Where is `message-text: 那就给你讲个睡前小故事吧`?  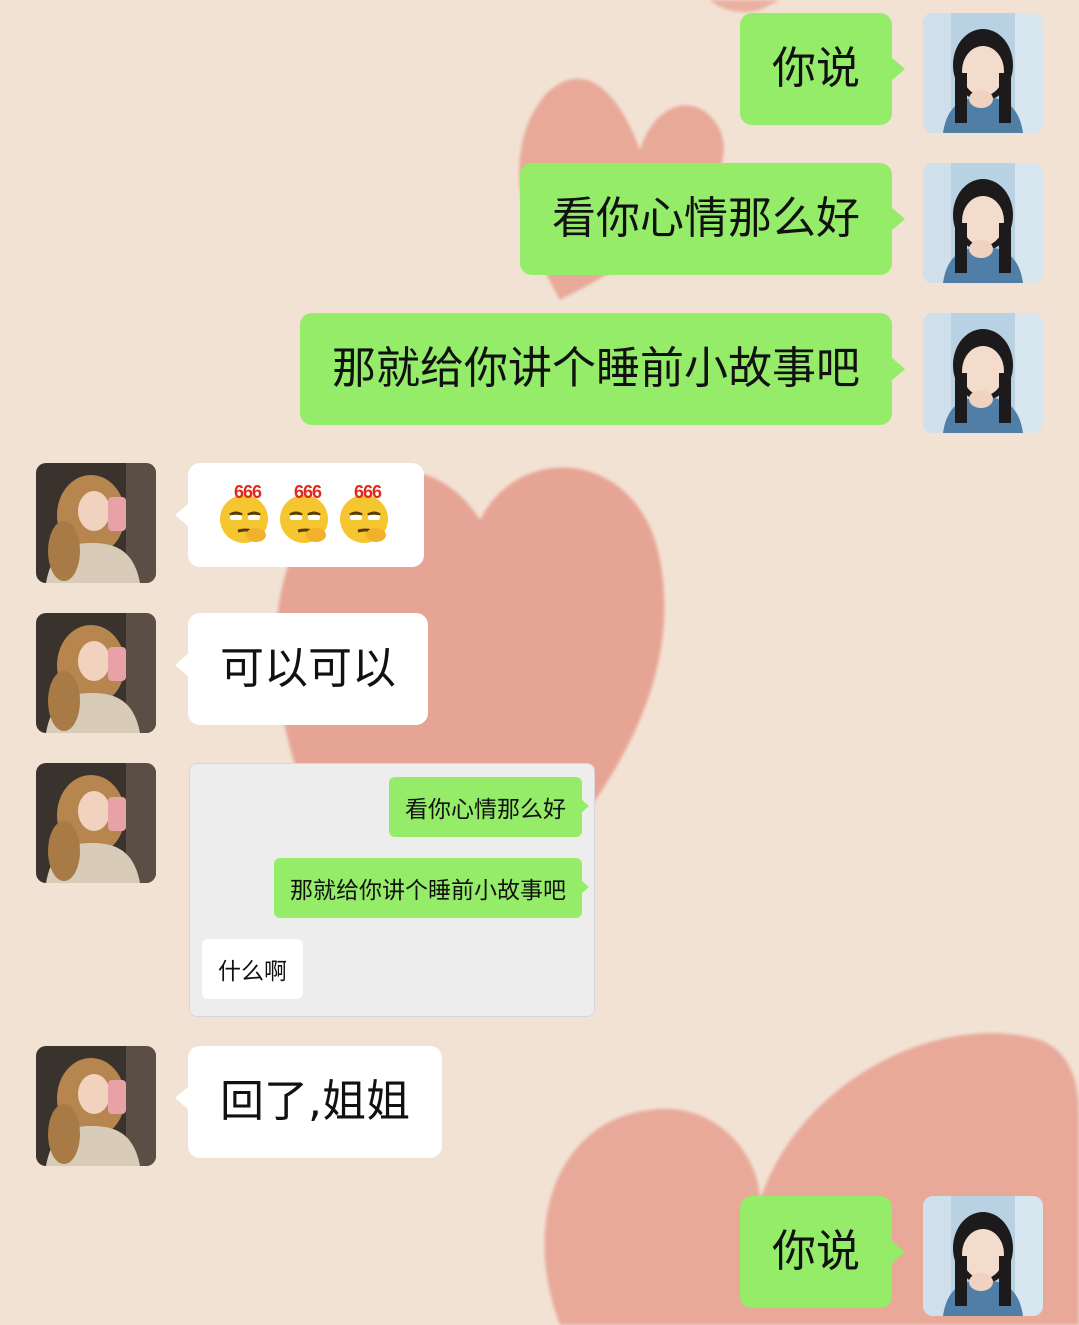
message-text: 那就给你讲个睡前小故事吧 is located at coordinates (596, 368).